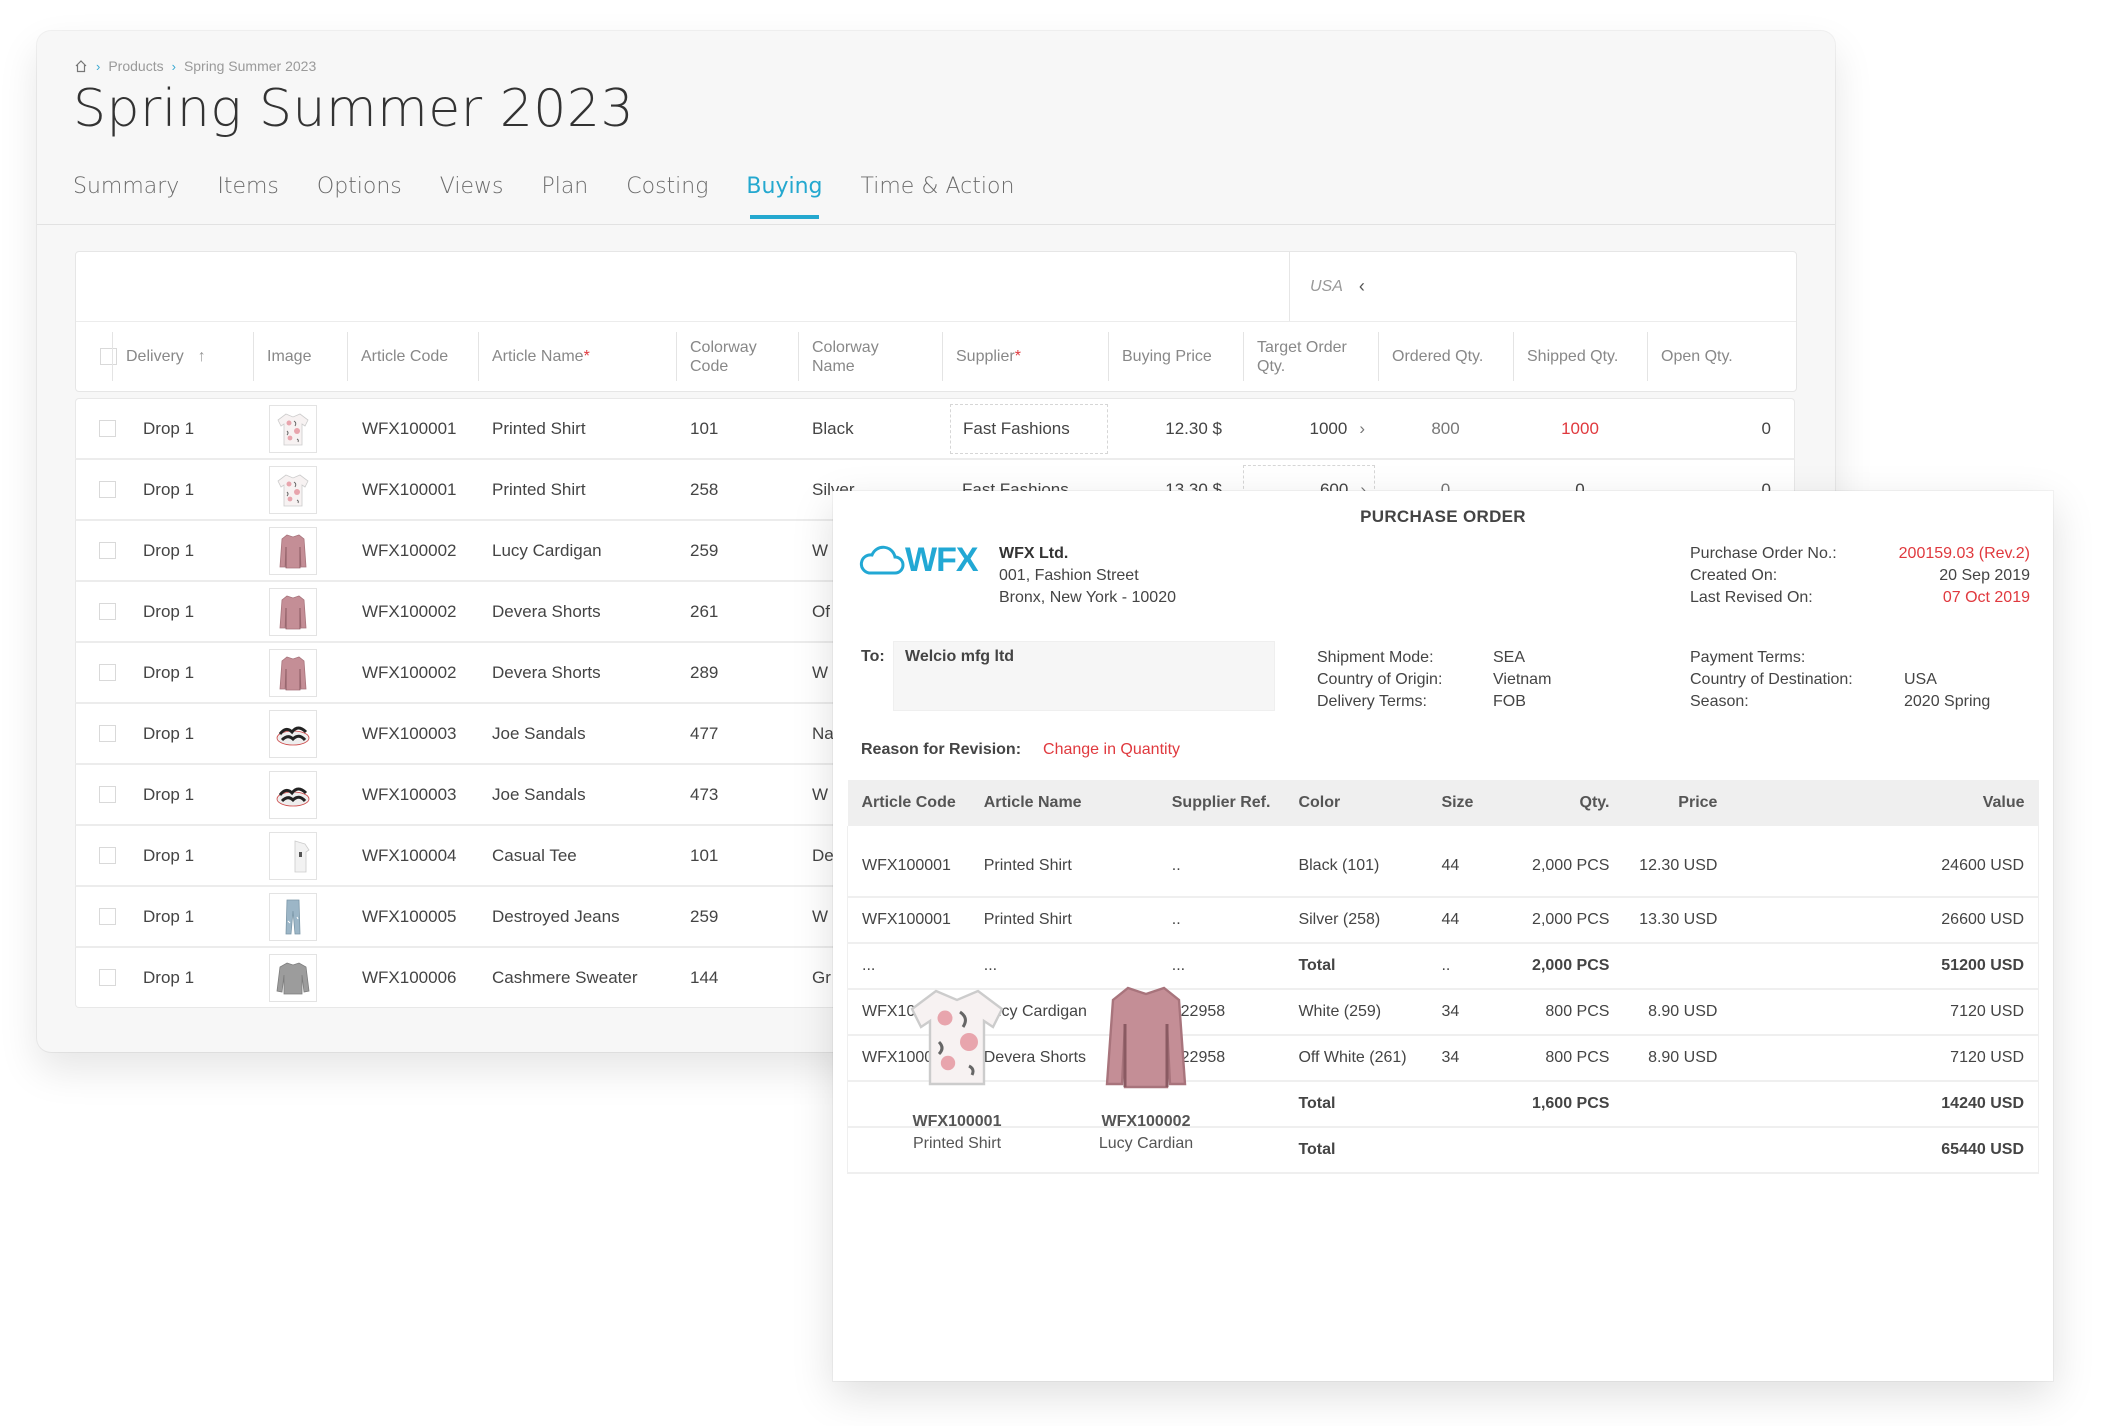  Describe the element at coordinates (1146, 1121) in the screenshot. I see `product-code: WFX100002` at that location.